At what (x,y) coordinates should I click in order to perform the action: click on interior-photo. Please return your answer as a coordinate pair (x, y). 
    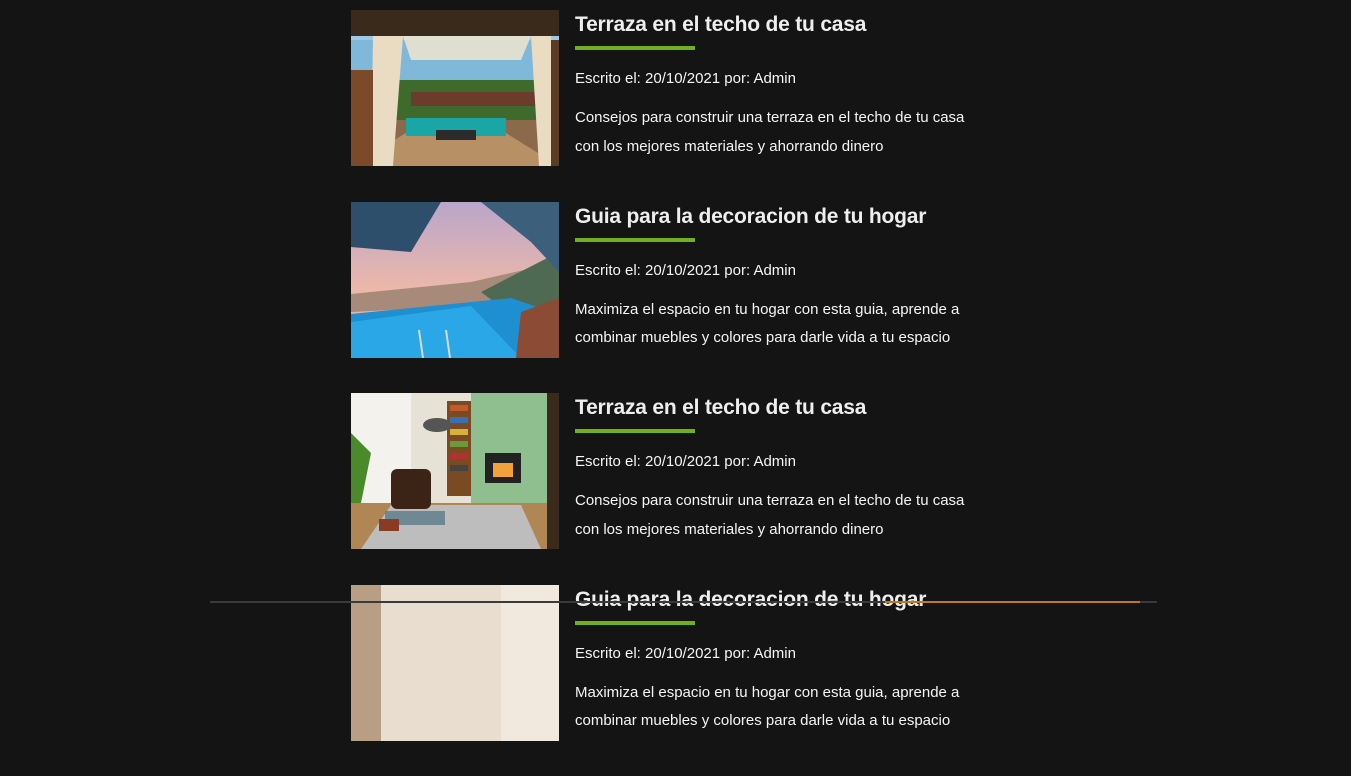
    Looking at the image, I should click on (455, 662).